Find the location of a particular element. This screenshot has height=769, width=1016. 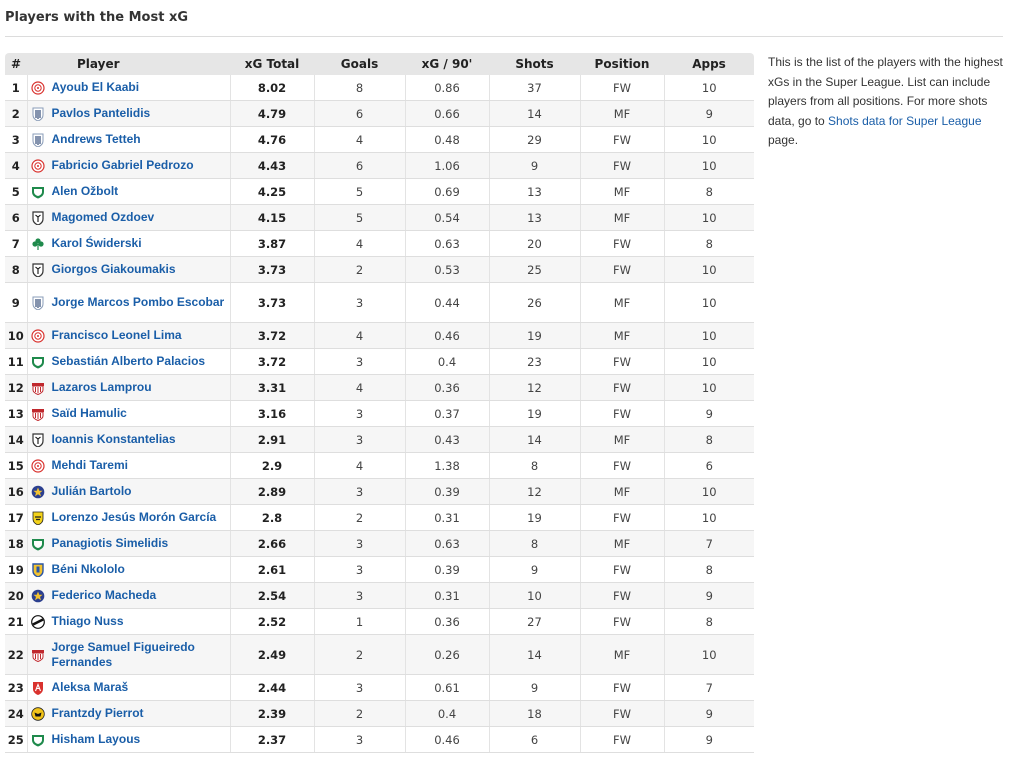

rank-cell: 24 is located at coordinates (16, 713).